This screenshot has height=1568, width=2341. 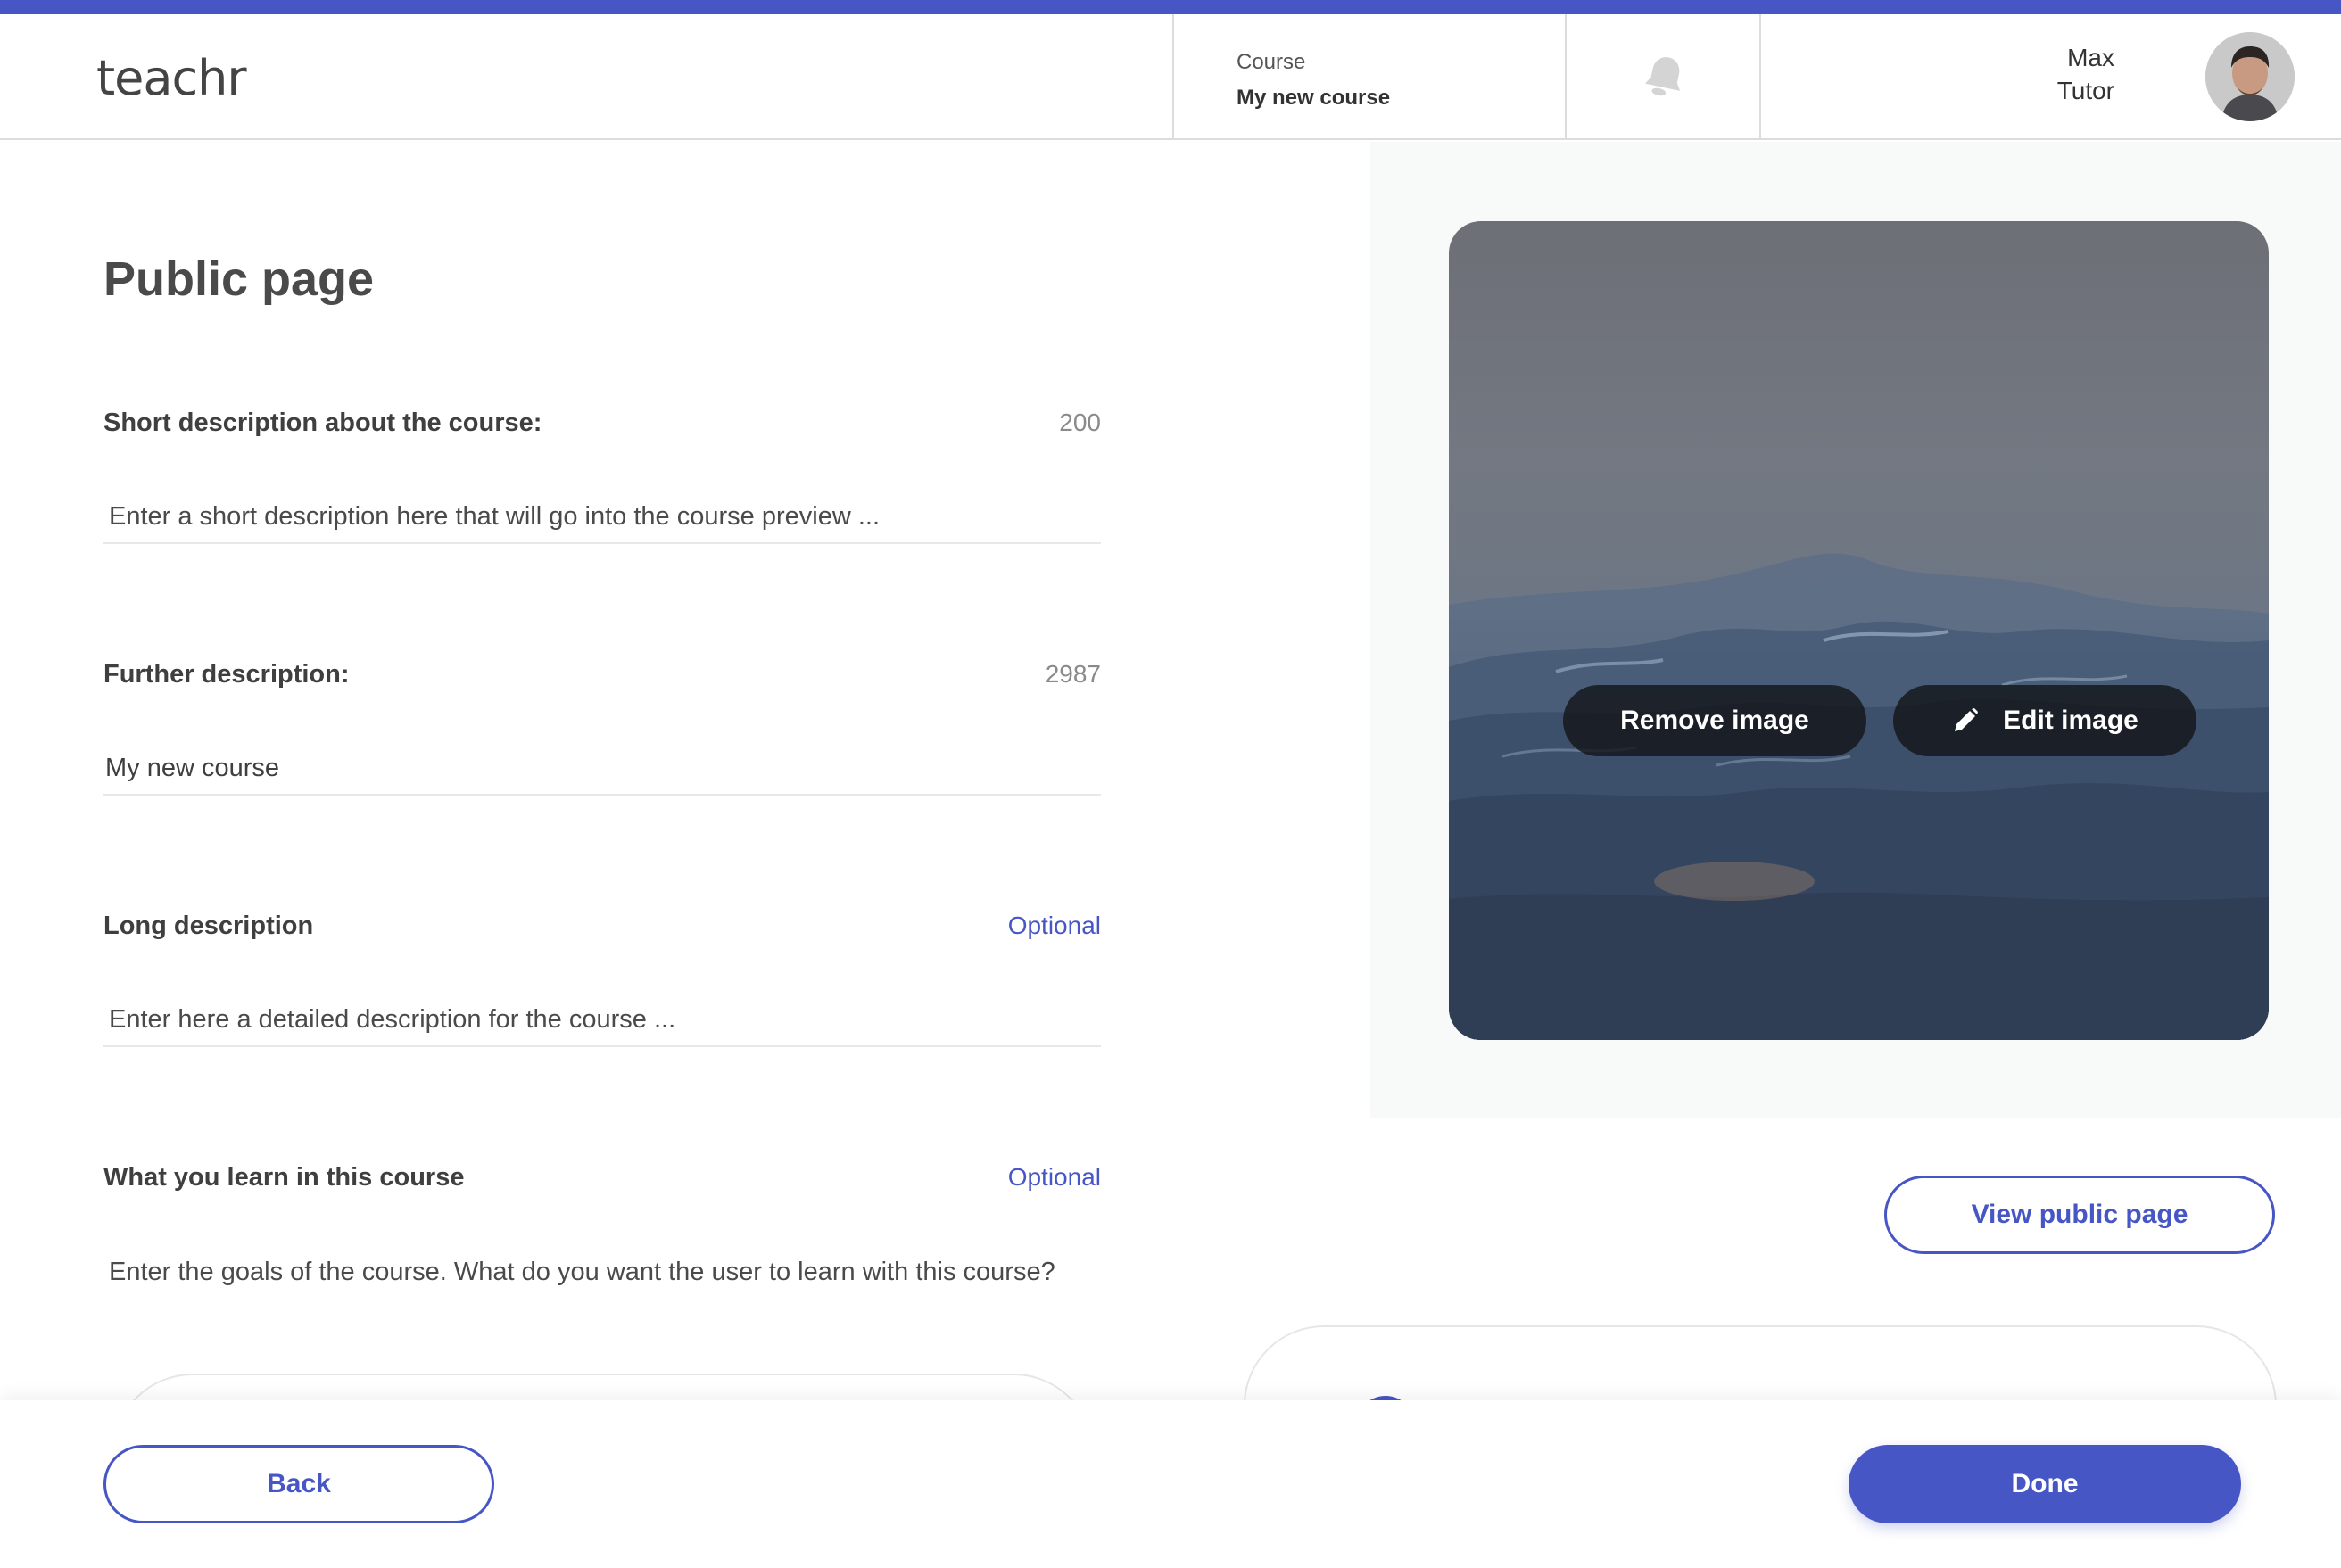 What do you see at coordinates (1170, 7) in the screenshot?
I see `top-accent-bar` at bounding box center [1170, 7].